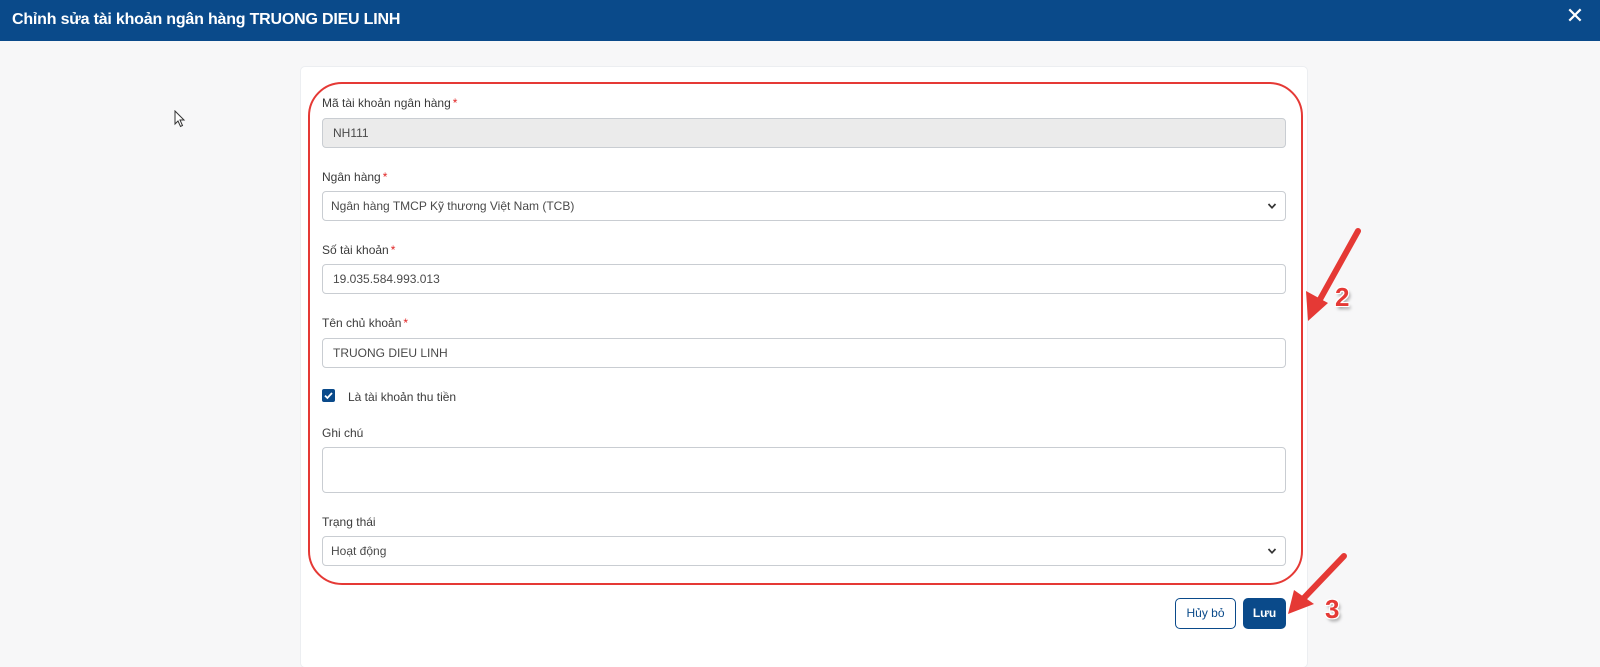  What do you see at coordinates (355, 177) in the screenshot?
I see `bank-label: Ngân hàng *` at bounding box center [355, 177].